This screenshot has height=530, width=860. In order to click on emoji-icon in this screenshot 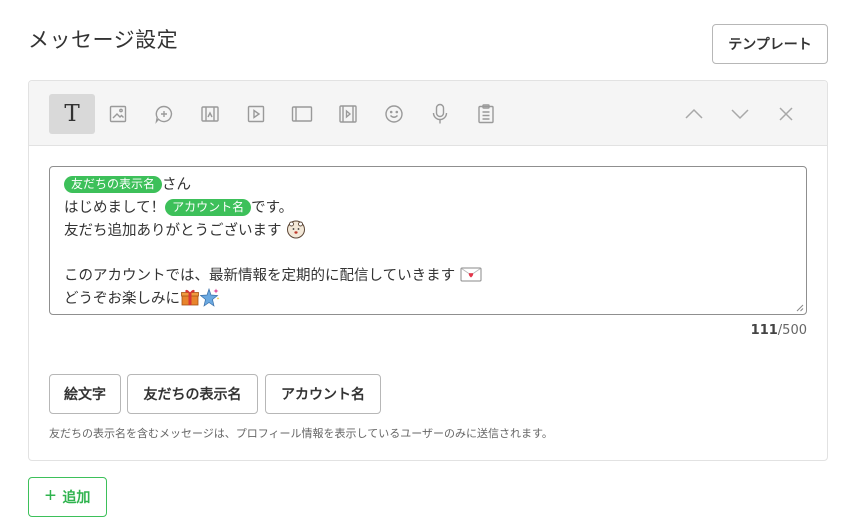, I will do `click(394, 114)`.